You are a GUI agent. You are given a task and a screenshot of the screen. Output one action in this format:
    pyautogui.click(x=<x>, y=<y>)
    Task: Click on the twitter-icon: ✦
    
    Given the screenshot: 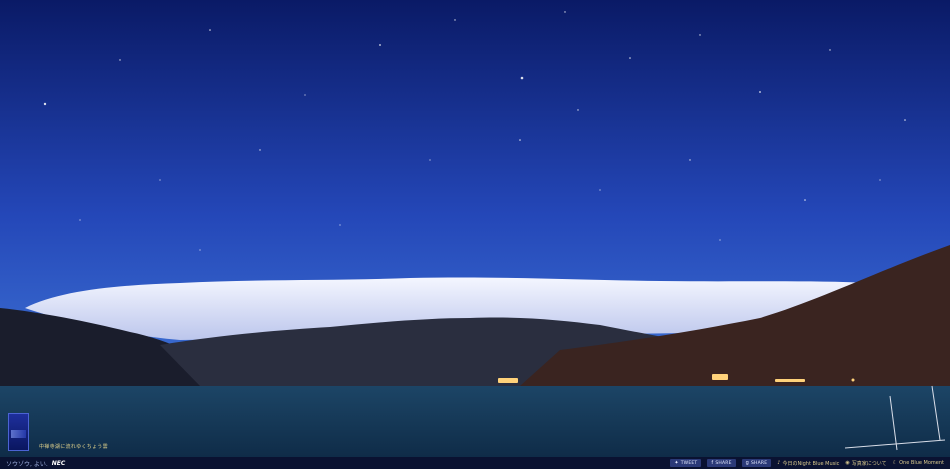 What is the action you would take?
    pyautogui.click(x=676, y=462)
    